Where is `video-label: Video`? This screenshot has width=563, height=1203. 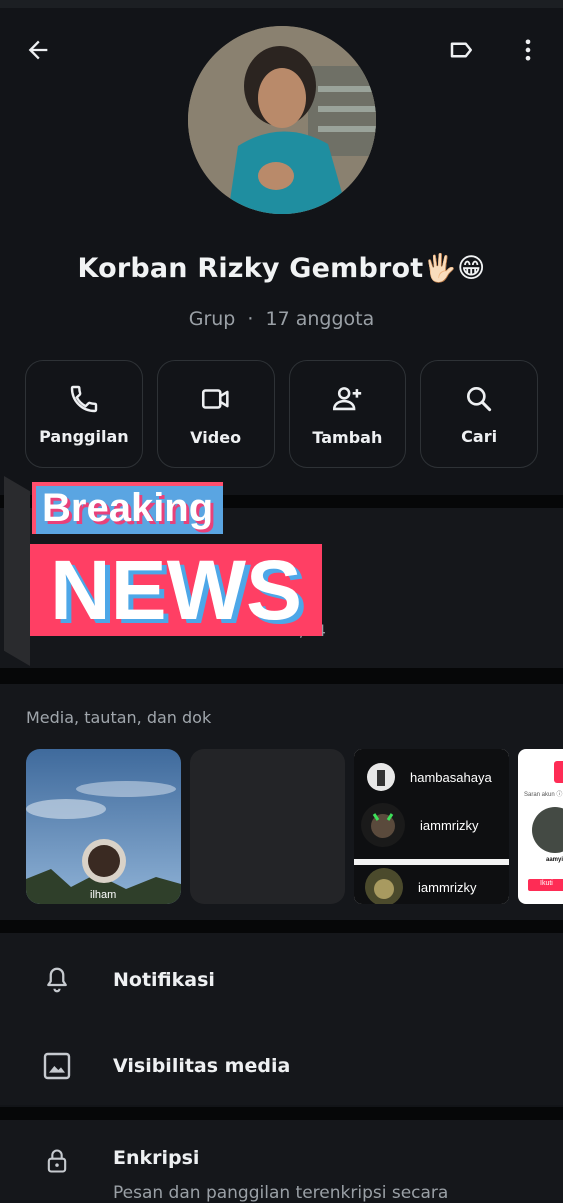 video-label: Video is located at coordinates (216, 437).